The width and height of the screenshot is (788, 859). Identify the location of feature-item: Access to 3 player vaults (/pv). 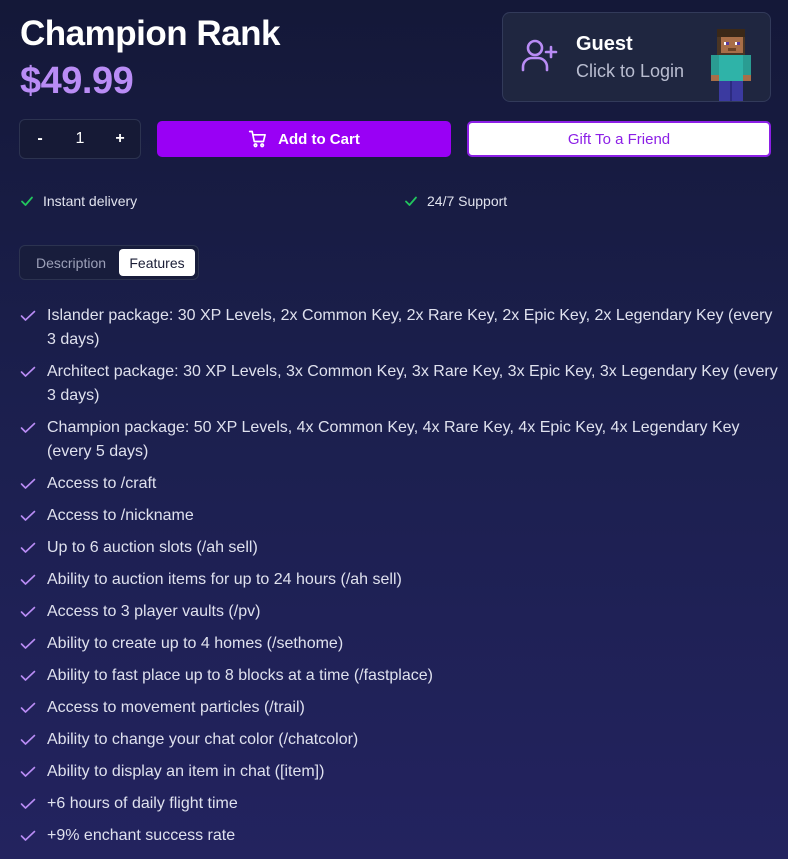
(399, 612).